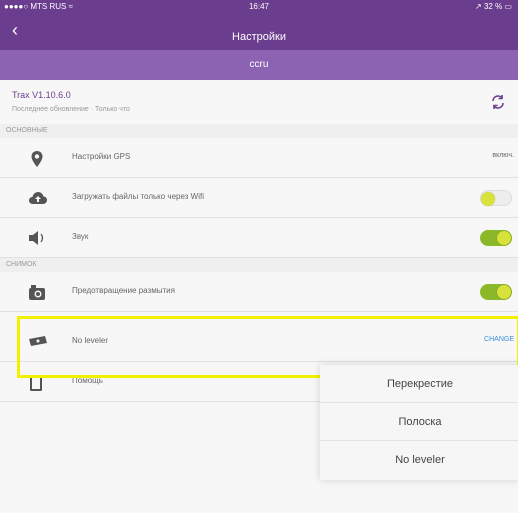 The image size is (518, 513). What do you see at coordinates (259, 37) in the screenshot?
I see `page-title: Настройки` at bounding box center [259, 37].